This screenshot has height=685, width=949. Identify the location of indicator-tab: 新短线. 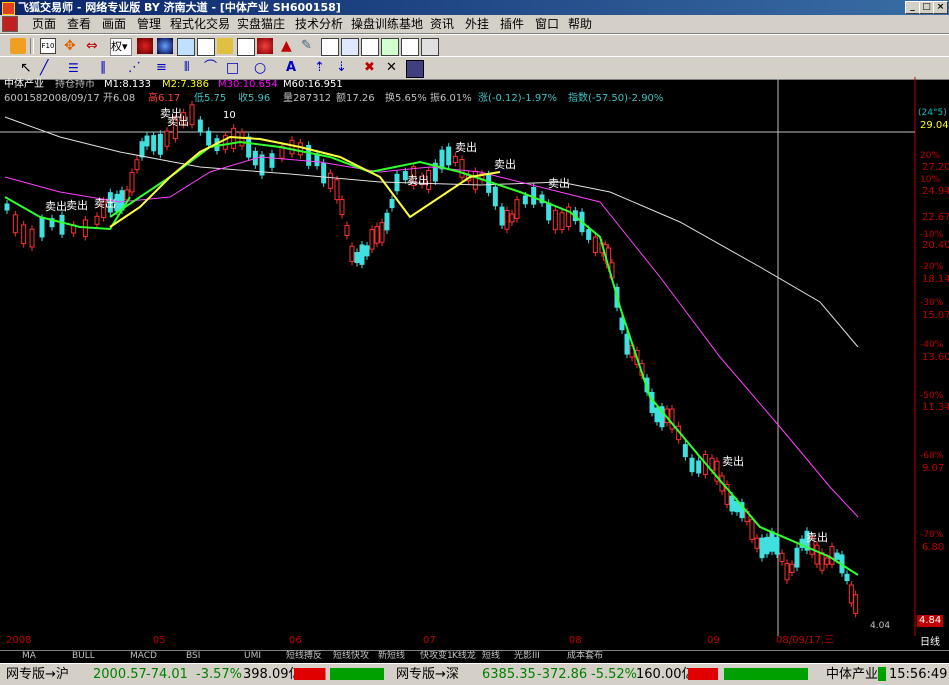
(391, 656).